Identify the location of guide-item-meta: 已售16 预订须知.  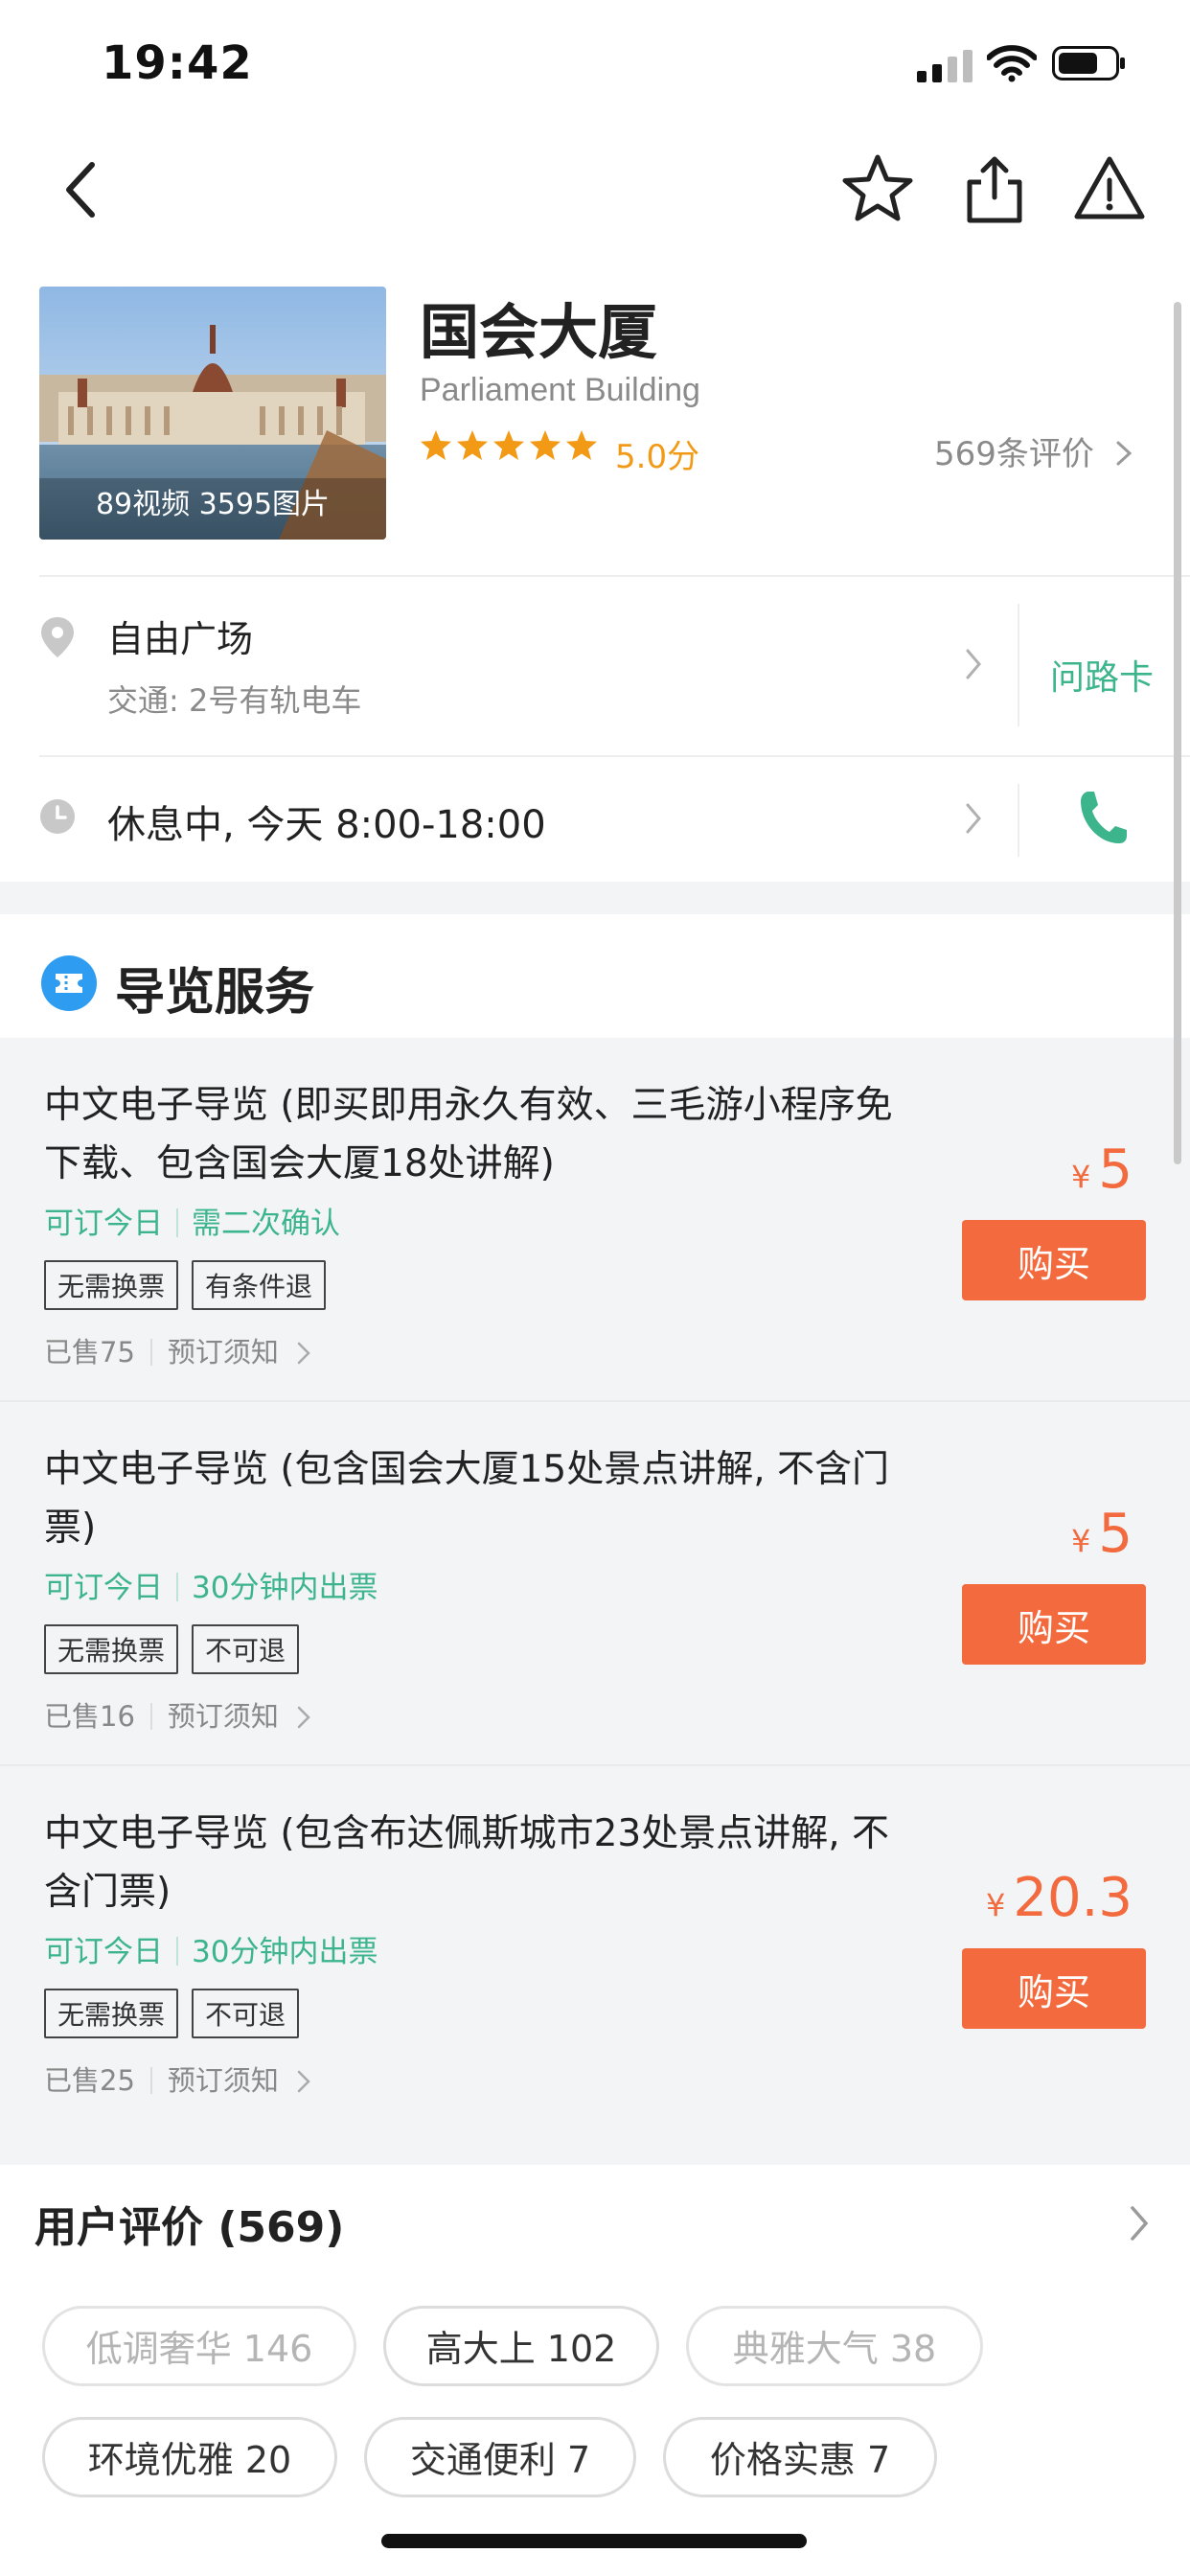
(178, 1714).